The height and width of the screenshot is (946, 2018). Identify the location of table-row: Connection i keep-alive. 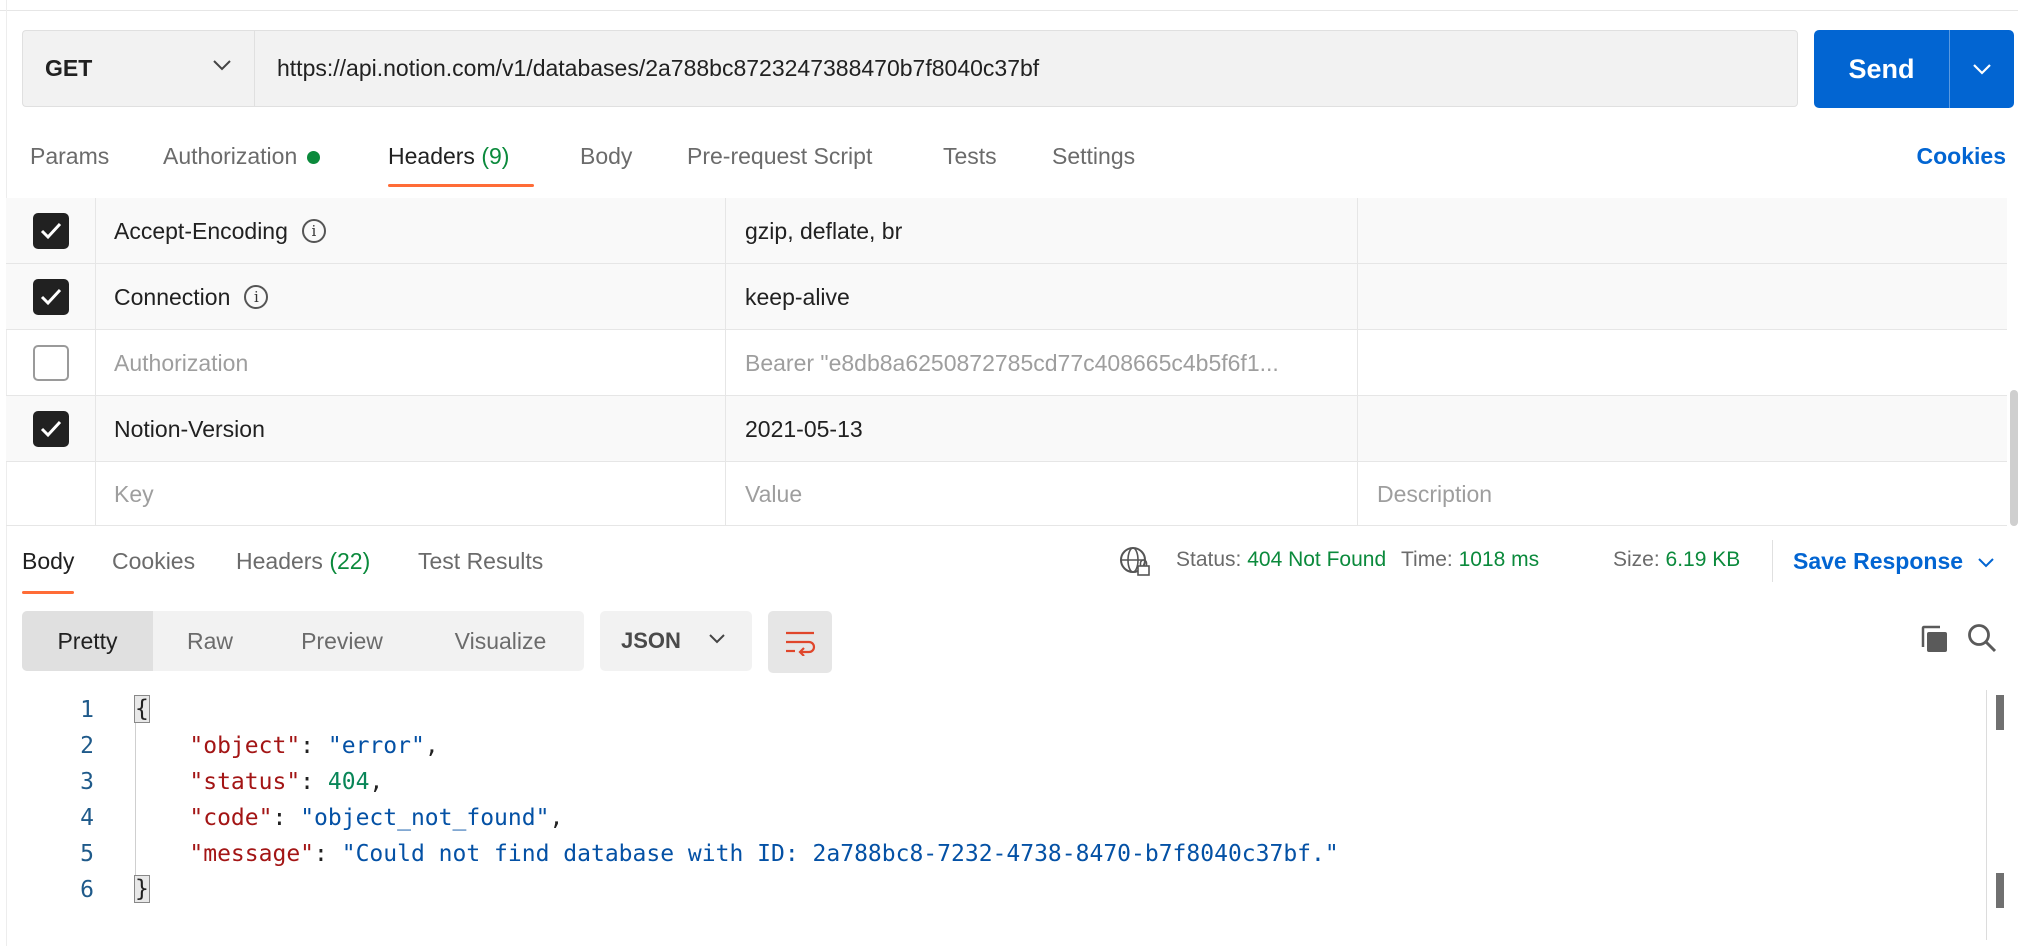
(1006, 297).